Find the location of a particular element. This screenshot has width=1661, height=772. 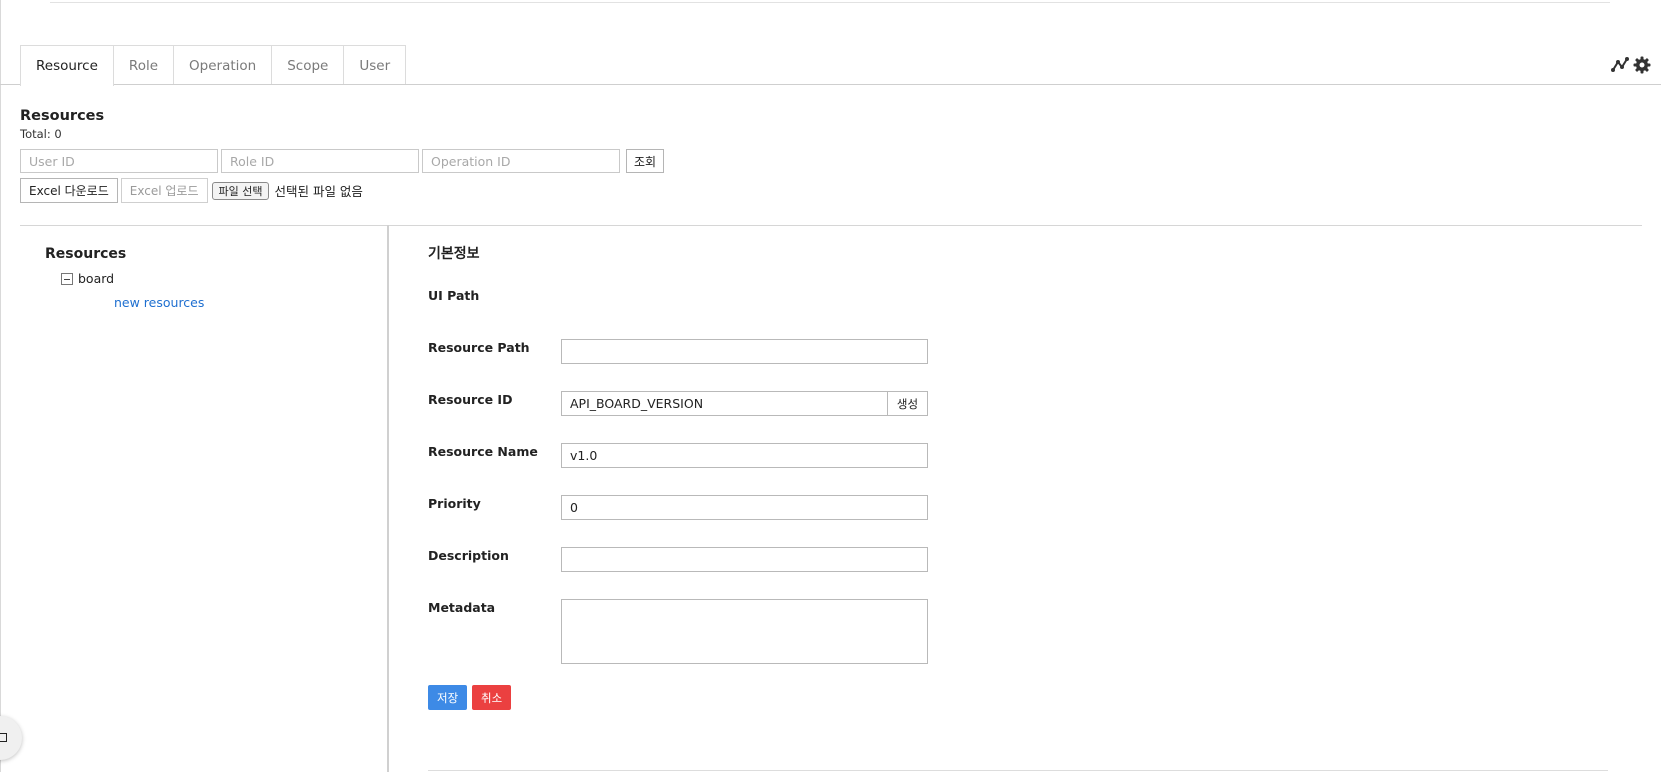

generate-button: 생성 is located at coordinates (907, 403).